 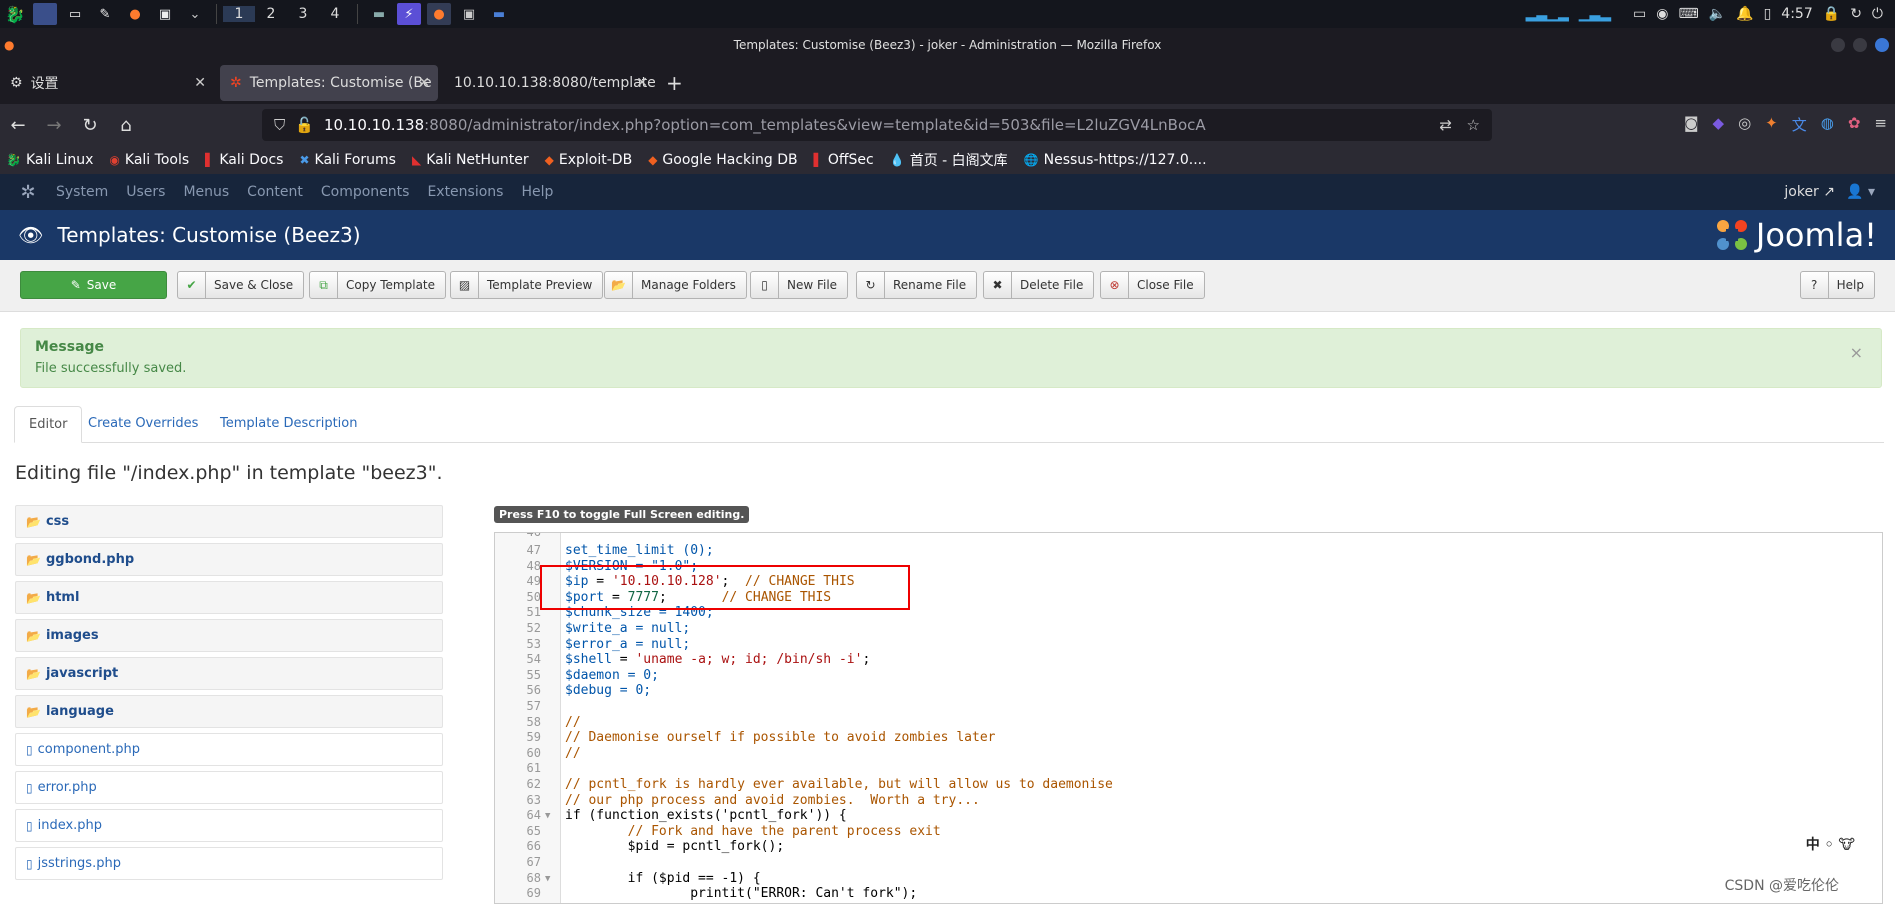 I want to click on bookmark-kali-nethunter: ◣ Kali NetHunter, so click(x=470, y=160).